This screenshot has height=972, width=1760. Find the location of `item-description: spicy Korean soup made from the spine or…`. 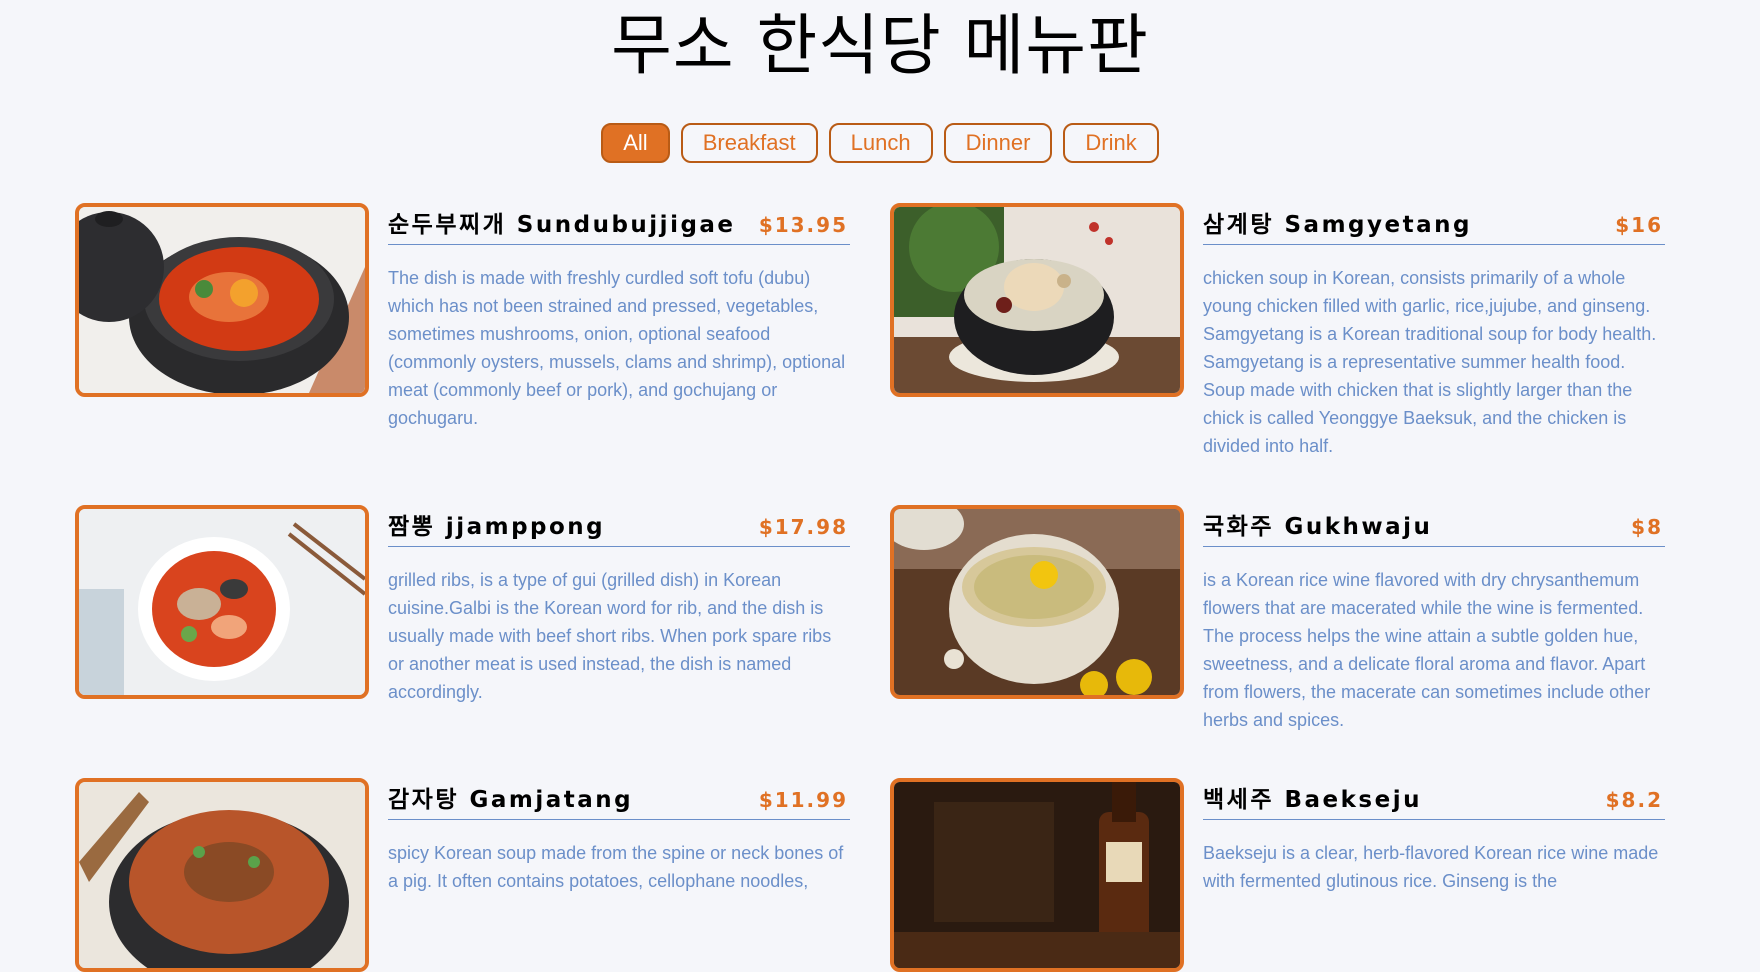

item-description: spicy Korean soup made from the spine or… is located at coordinates (616, 867).